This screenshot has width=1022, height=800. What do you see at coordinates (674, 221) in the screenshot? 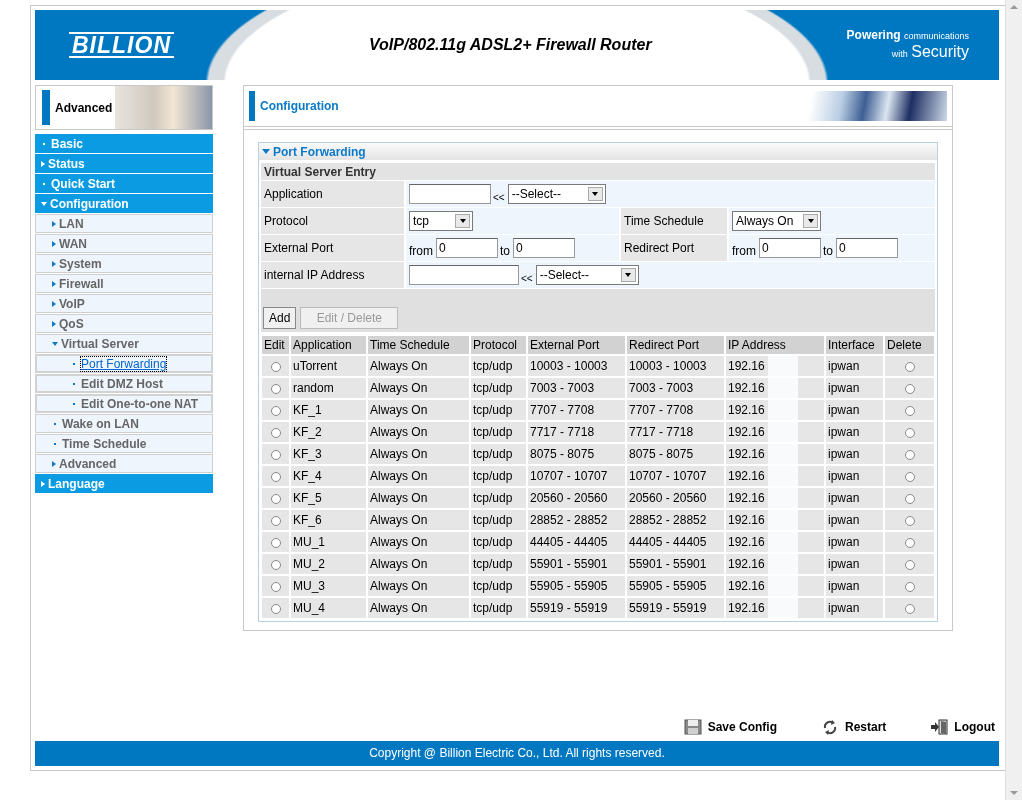
I see `field-label: Time Schedule` at bounding box center [674, 221].